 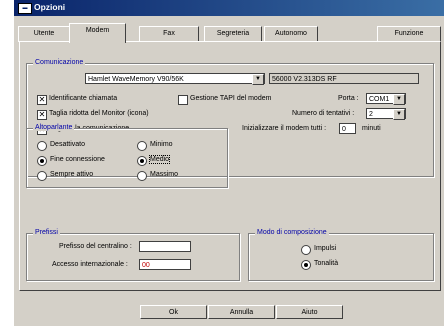 I want to click on modem-select-value: Hamlet WaveMemory V90/56K, so click(x=136, y=79).